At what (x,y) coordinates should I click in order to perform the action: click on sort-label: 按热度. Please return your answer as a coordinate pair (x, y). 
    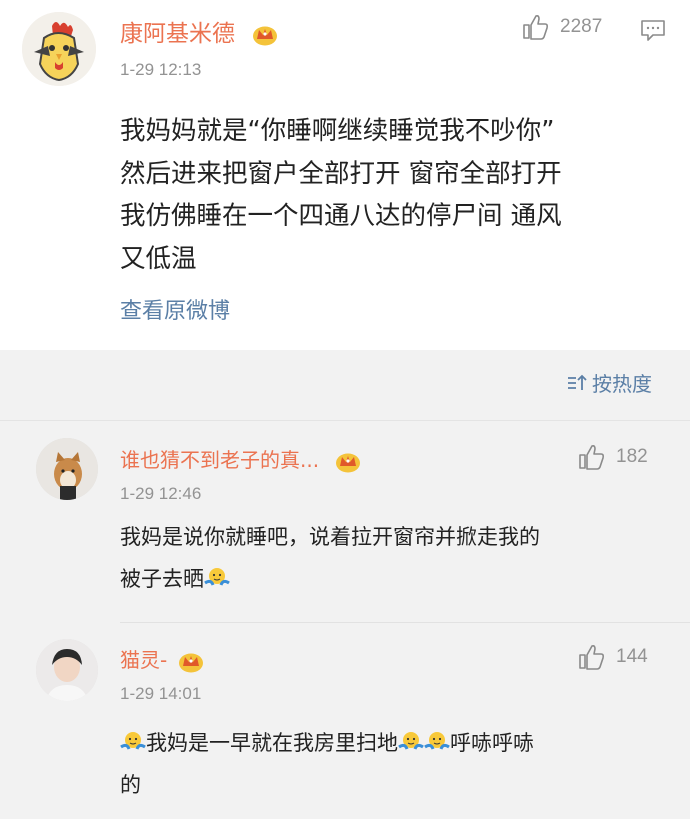
    Looking at the image, I should click on (622, 384).